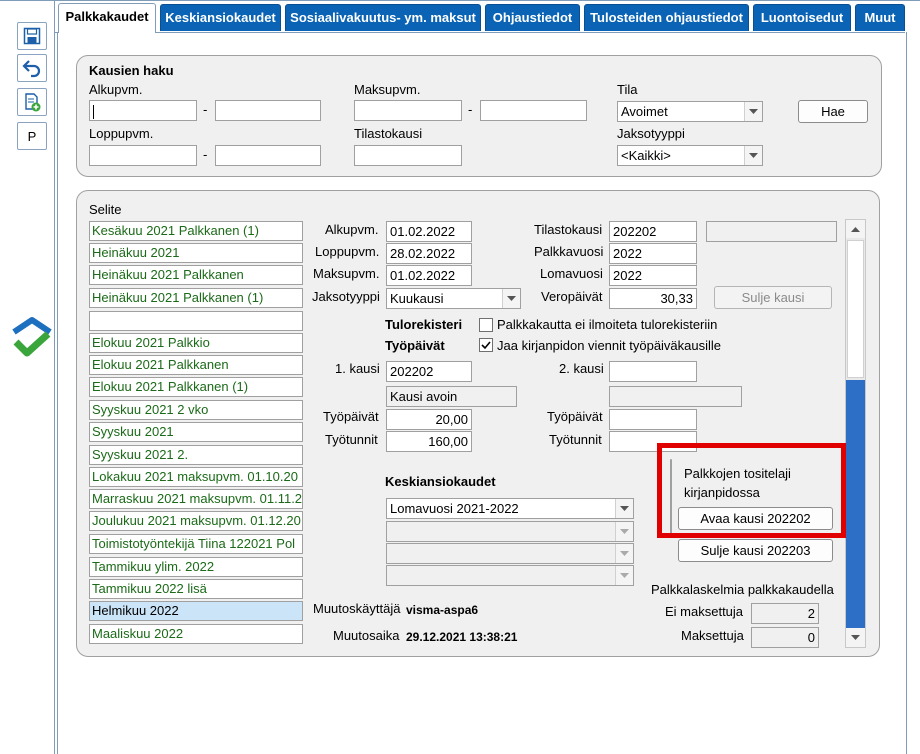  Describe the element at coordinates (429, 419) in the screenshot. I see `tyopaivat1-input: 20,00` at that location.